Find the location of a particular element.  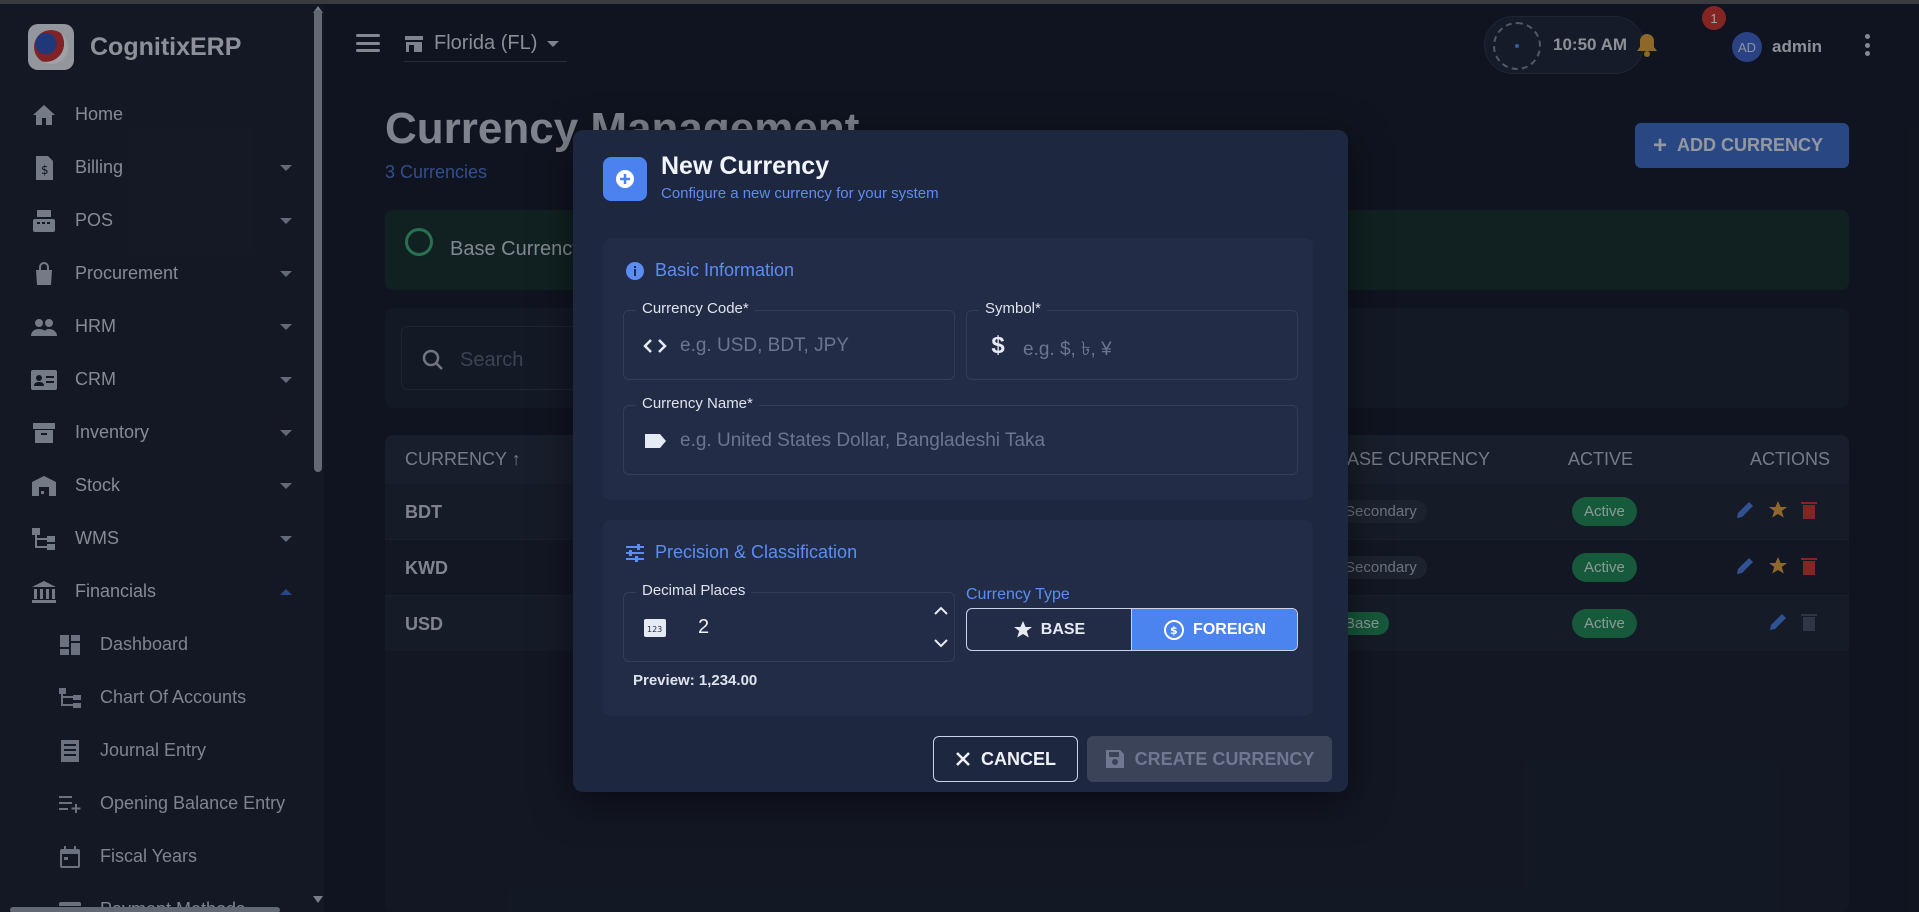

currency-type-foreign-button: $ FOREIGN is located at coordinates (1214, 629).